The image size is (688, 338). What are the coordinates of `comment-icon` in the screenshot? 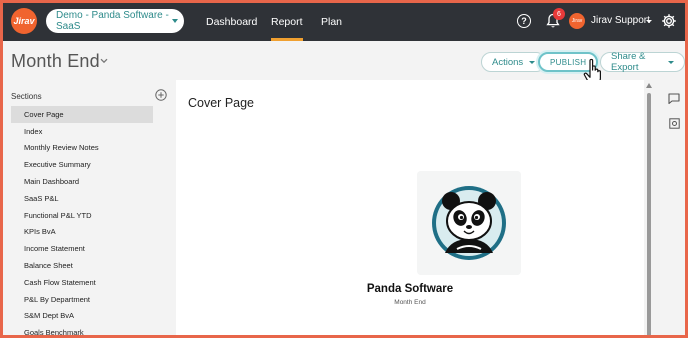 It's located at (674, 98).